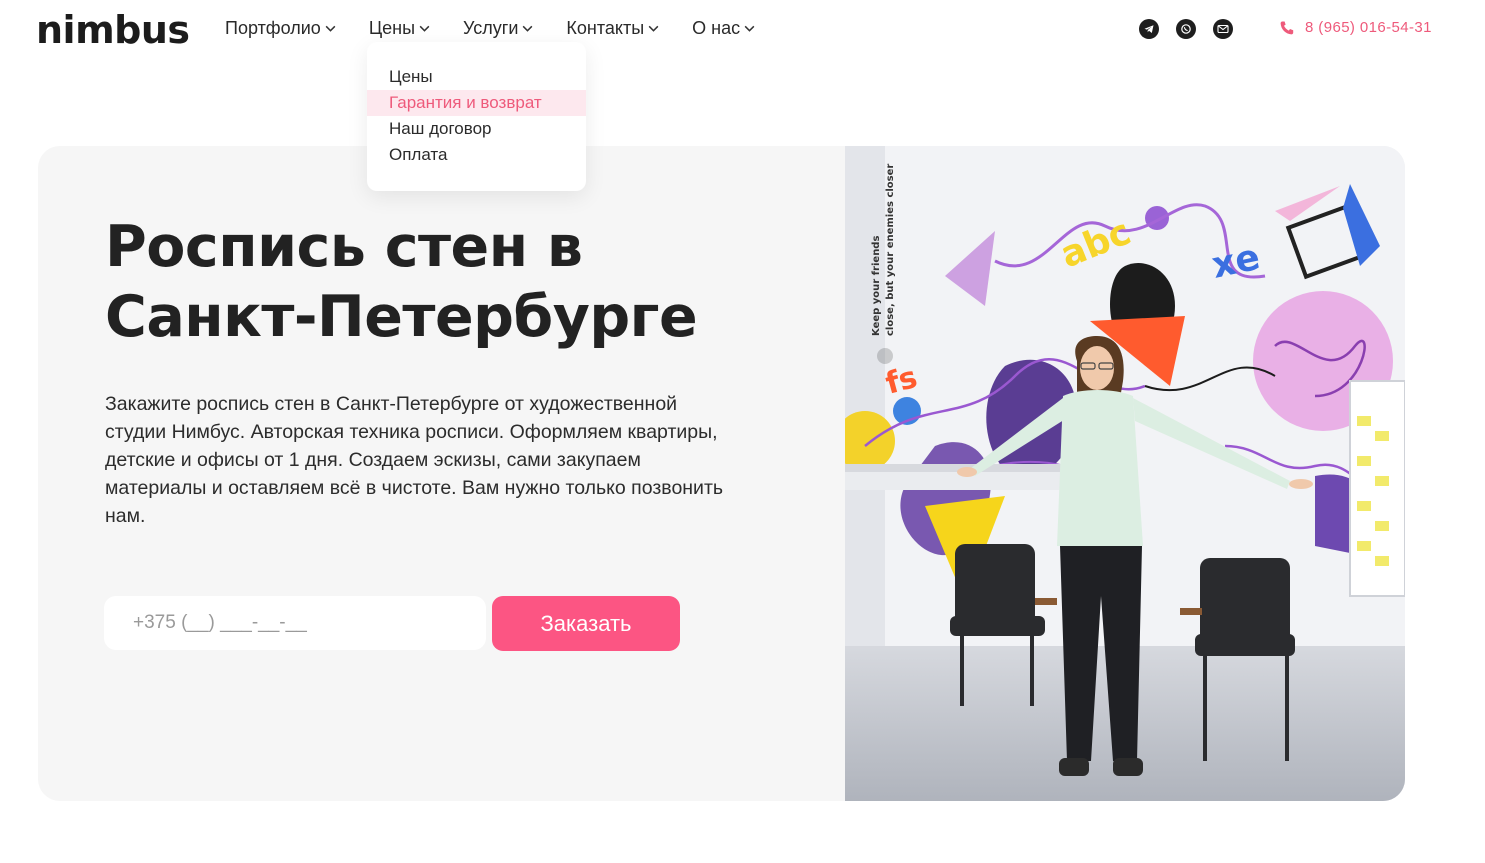 Image resolution: width=1485 pixels, height=863 pixels. I want to click on nav-item-label: Услуги, so click(491, 28).